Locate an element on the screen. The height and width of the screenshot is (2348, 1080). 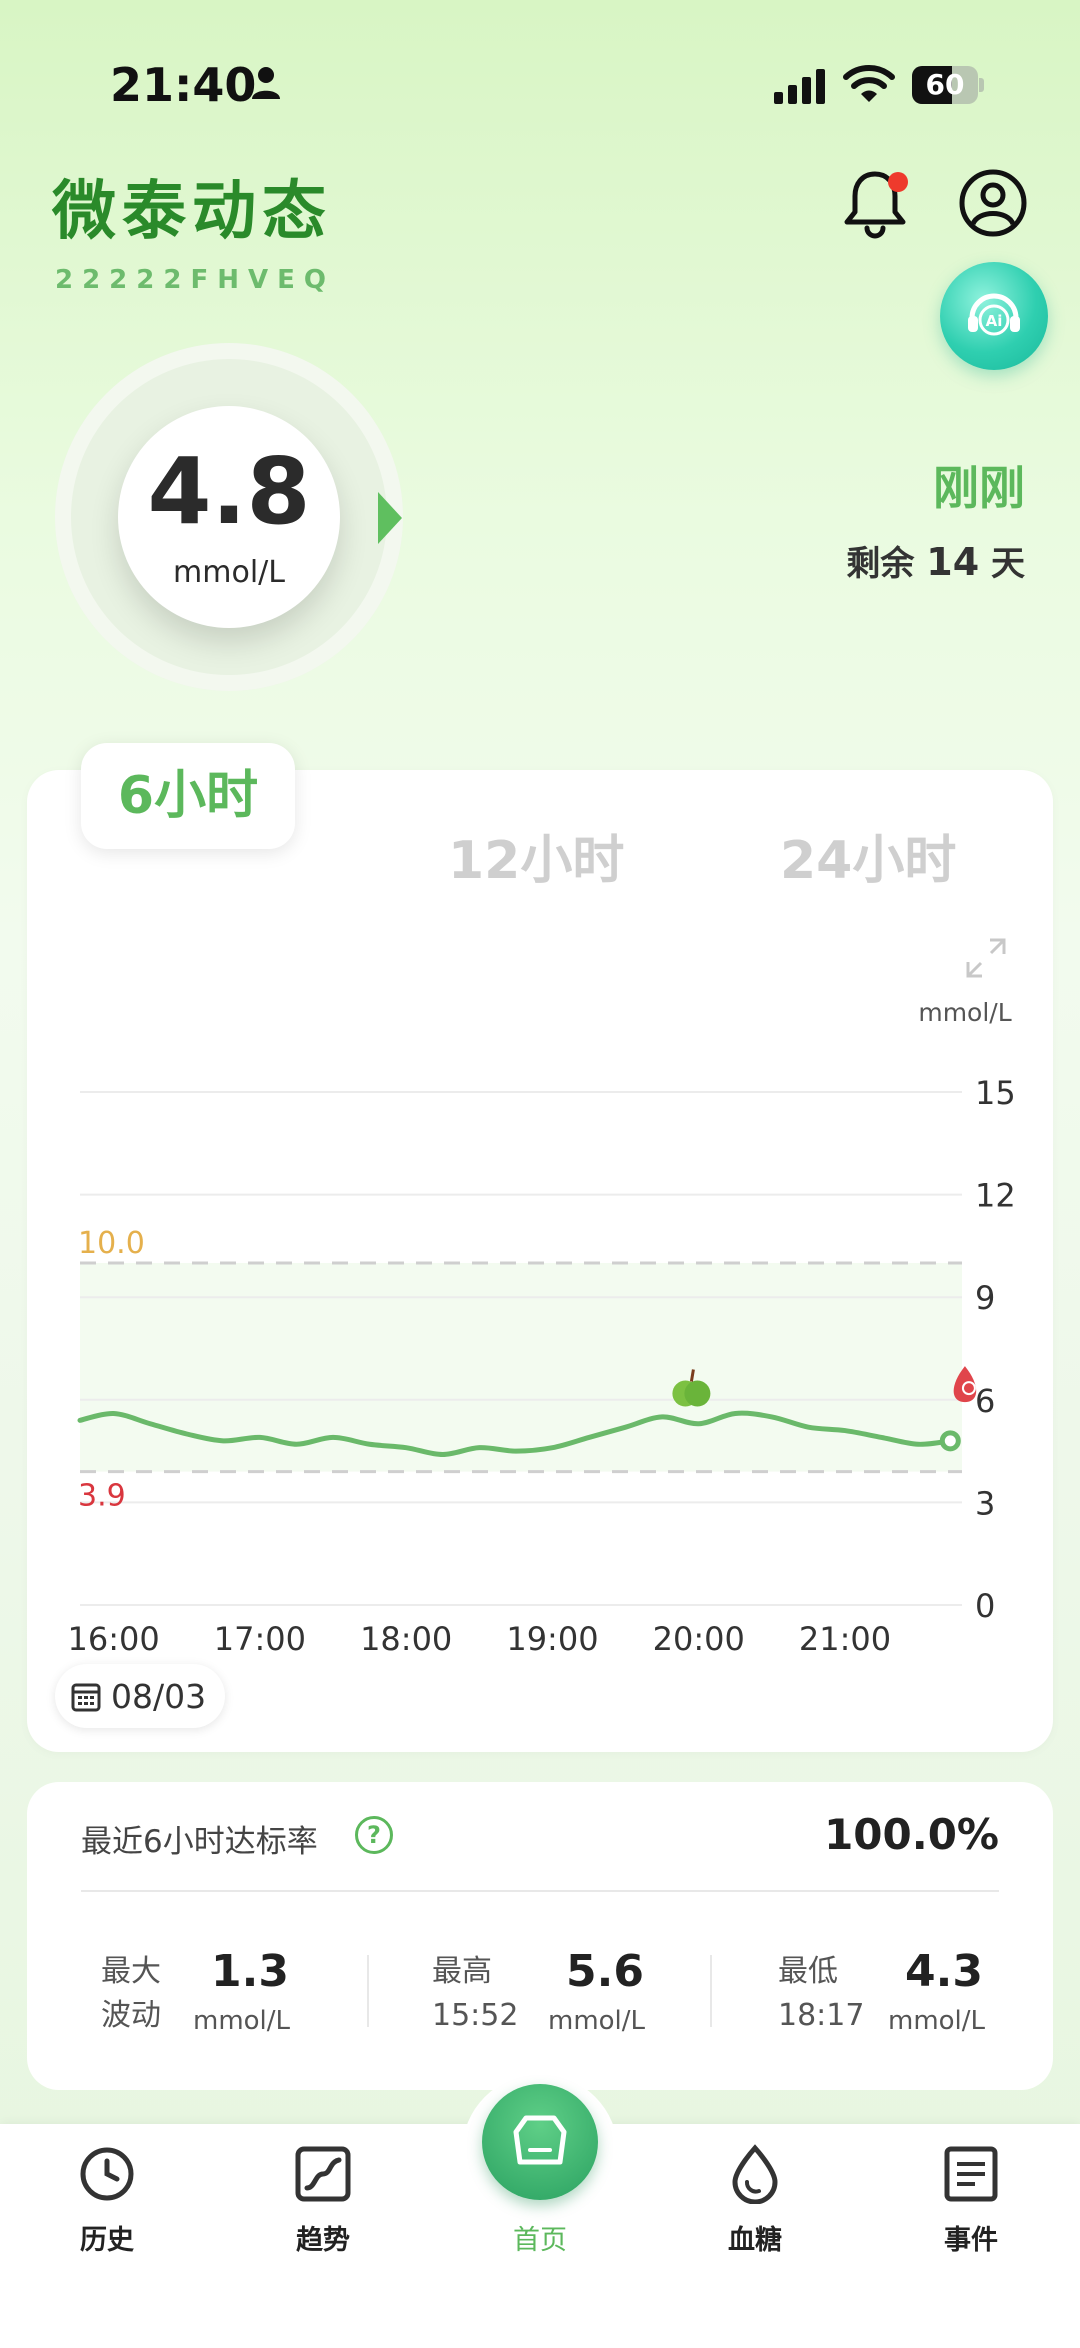
y-tick-label: 9 is located at coordinates (985, 1298).